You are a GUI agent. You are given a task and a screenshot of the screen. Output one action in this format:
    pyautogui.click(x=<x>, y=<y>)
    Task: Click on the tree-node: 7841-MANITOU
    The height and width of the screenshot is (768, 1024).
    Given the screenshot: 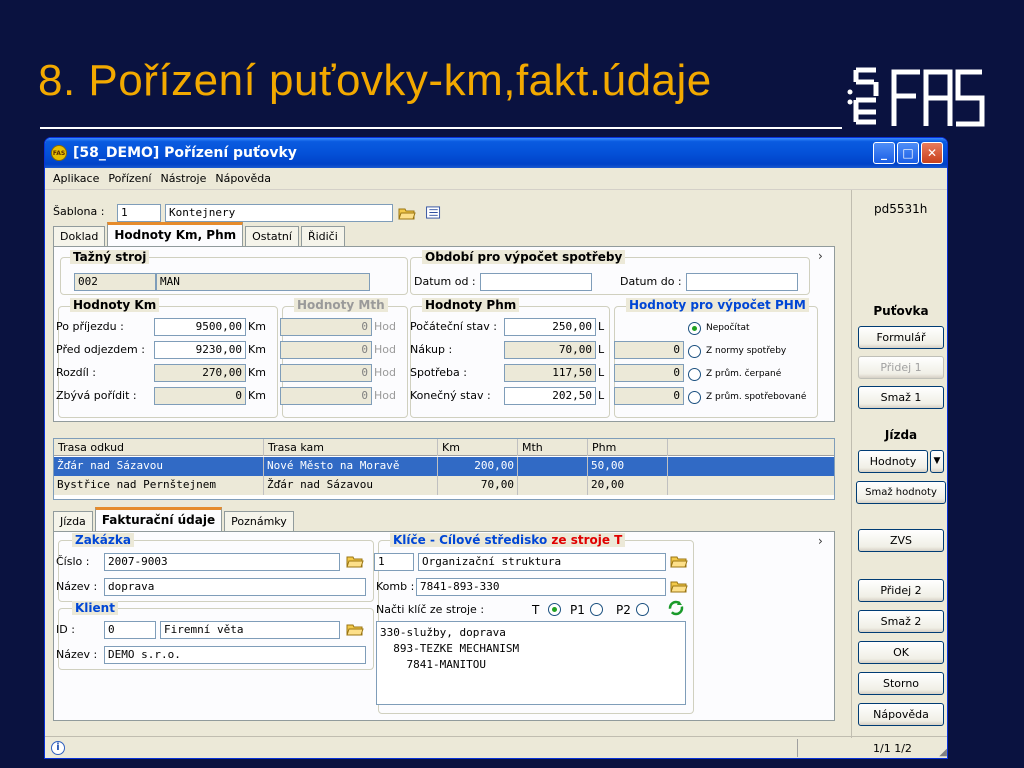 What is the action you would take?
    pyautogui.click(x=531, y=665)
    